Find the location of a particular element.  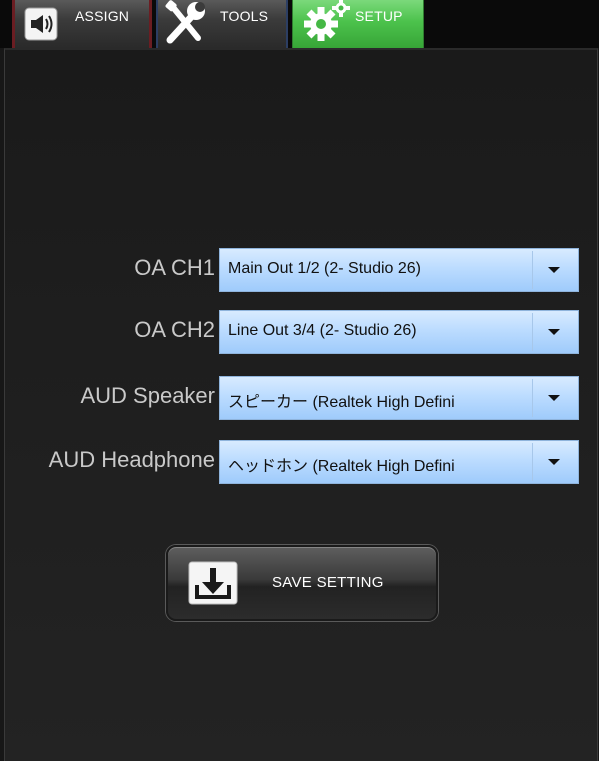

tab-strip: ASSIGN TOOLS SETUP is located at coordinates (299, 24).